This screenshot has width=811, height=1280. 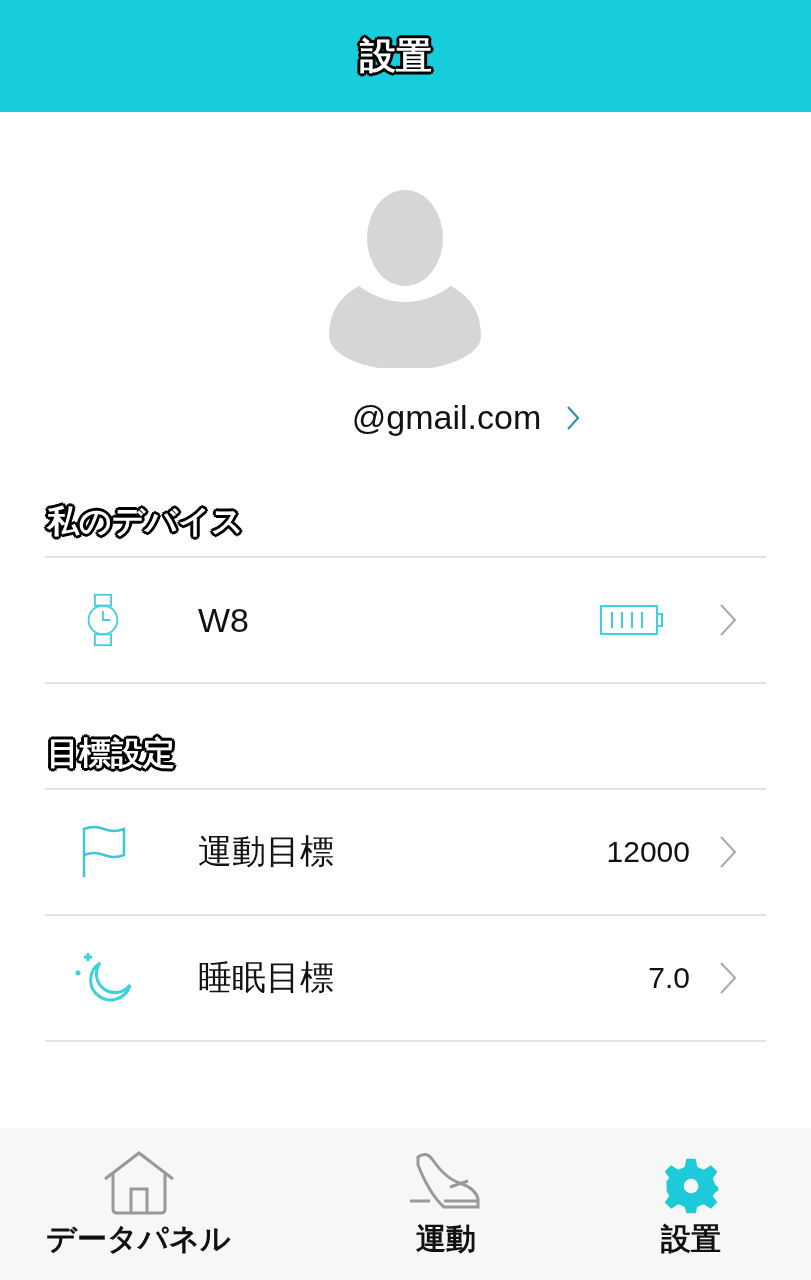 I want to click on avatar-icon, so click(x=404, y=279).